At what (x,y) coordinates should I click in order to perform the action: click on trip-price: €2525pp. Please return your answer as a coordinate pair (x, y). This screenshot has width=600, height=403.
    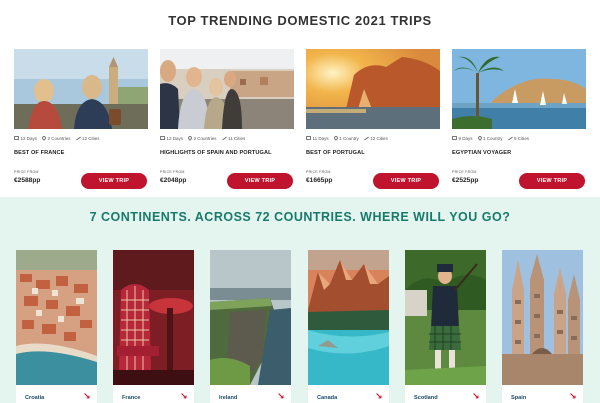
    Looking at the image, I should click on (465, 180).